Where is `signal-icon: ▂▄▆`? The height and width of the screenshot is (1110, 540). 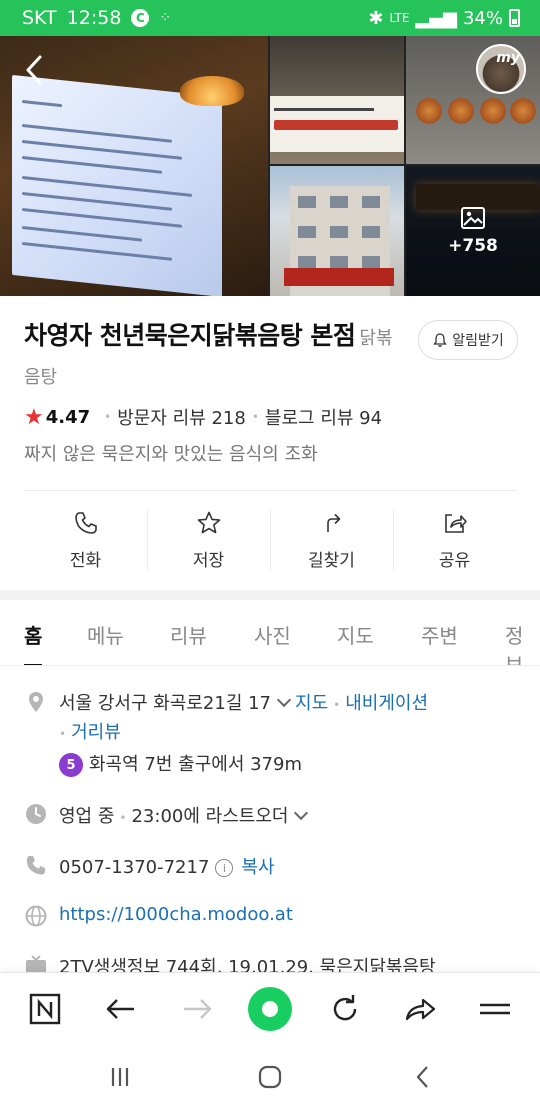
signal-icon: ▂▄▆ is located at coordinates (436, 18).